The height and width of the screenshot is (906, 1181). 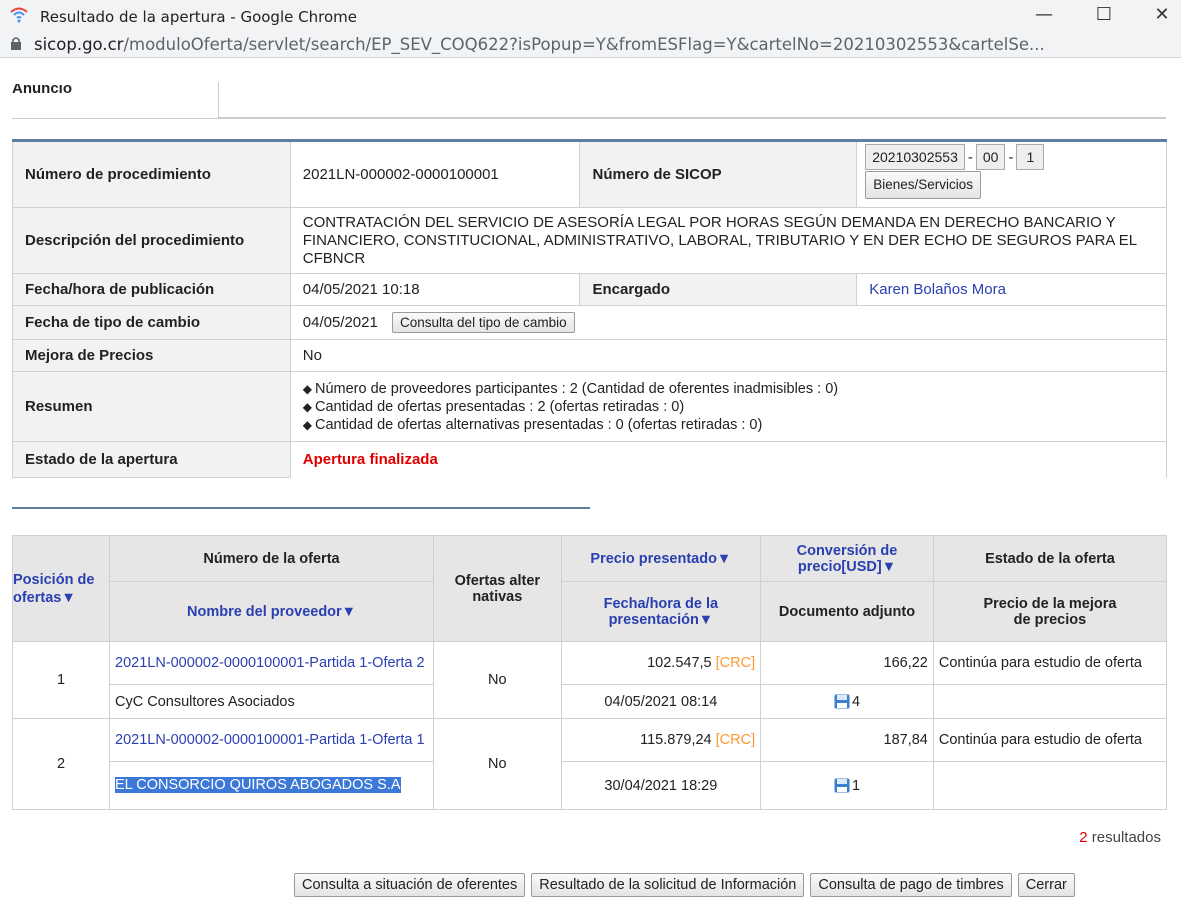 What do you see at coordinates (61, 680) in the screenshot?
I see `posicion-cell: 1` at bounding box center [61, 680].